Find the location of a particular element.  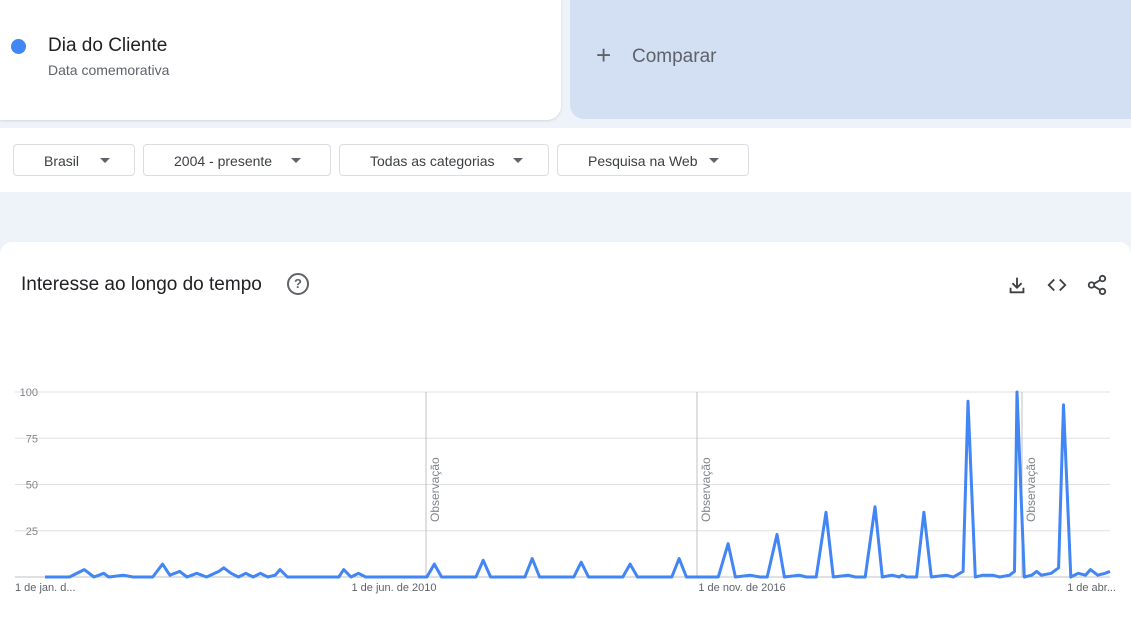

y-tick-label: 75 is located at coordinates (32, 439).